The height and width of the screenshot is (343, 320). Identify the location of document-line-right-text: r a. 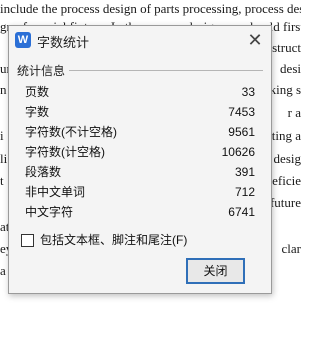
(294, 112).